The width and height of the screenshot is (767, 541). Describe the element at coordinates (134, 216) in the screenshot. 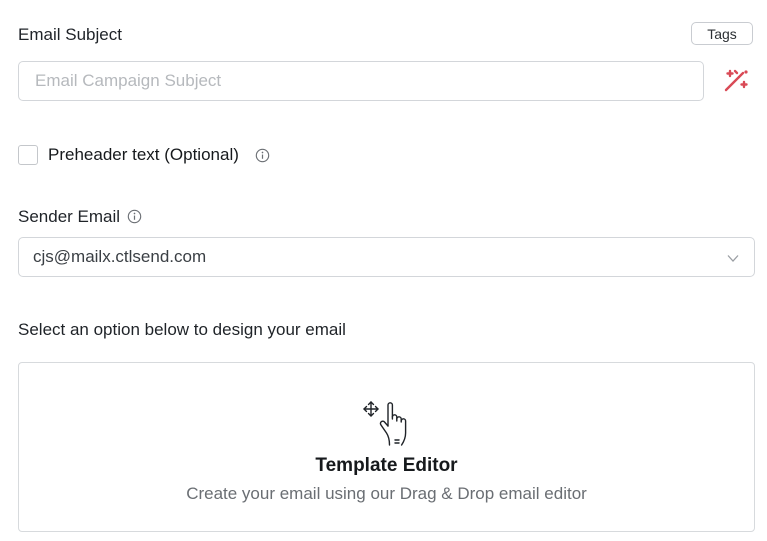

I see `sender-info-icon` at that location.